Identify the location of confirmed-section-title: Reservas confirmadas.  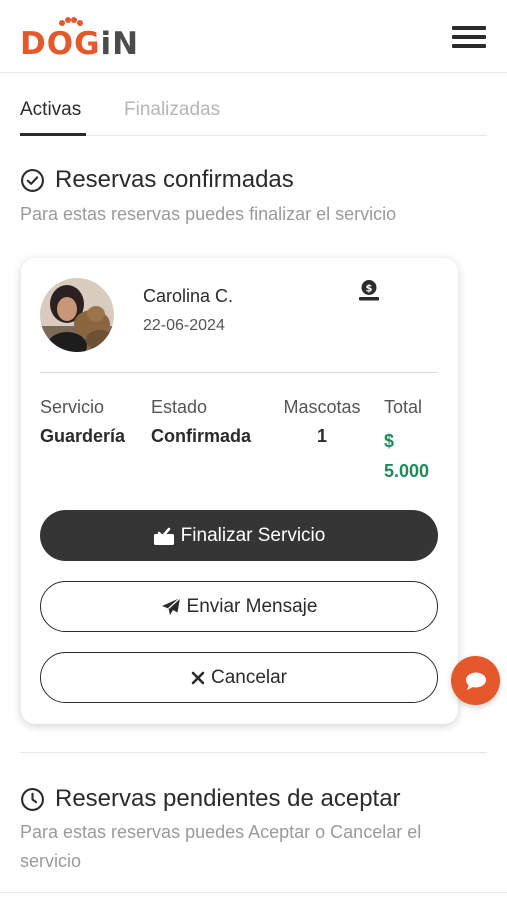
(157, 180).